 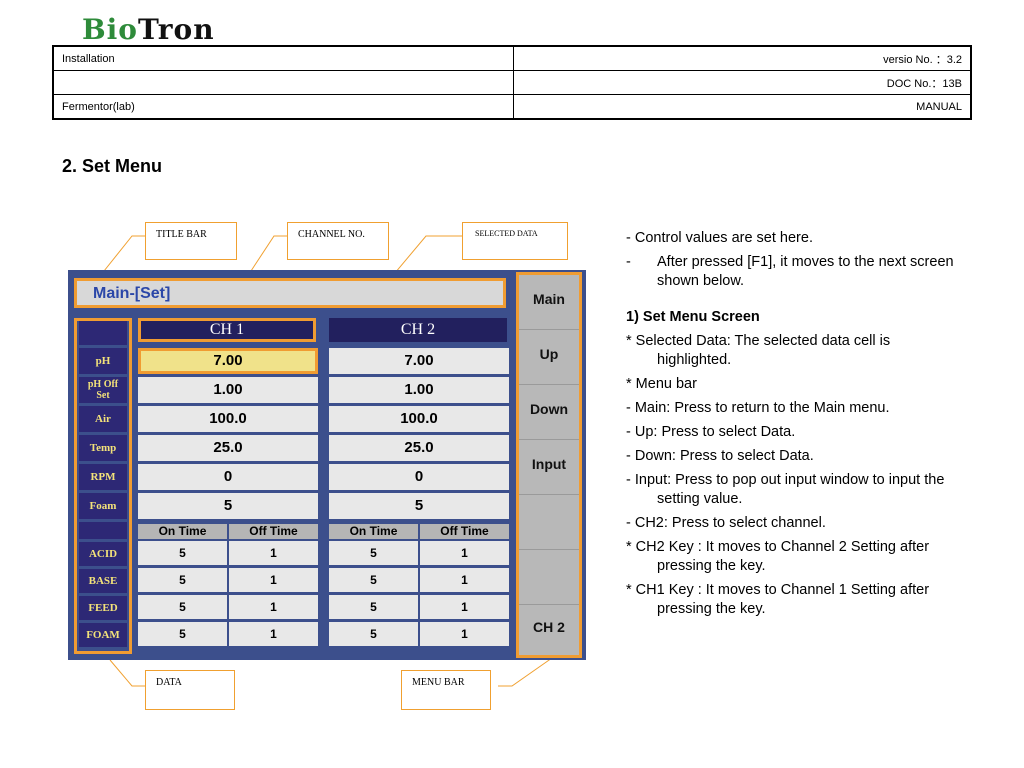 I want to click on input-button: Input, so click(x=549, y=467).